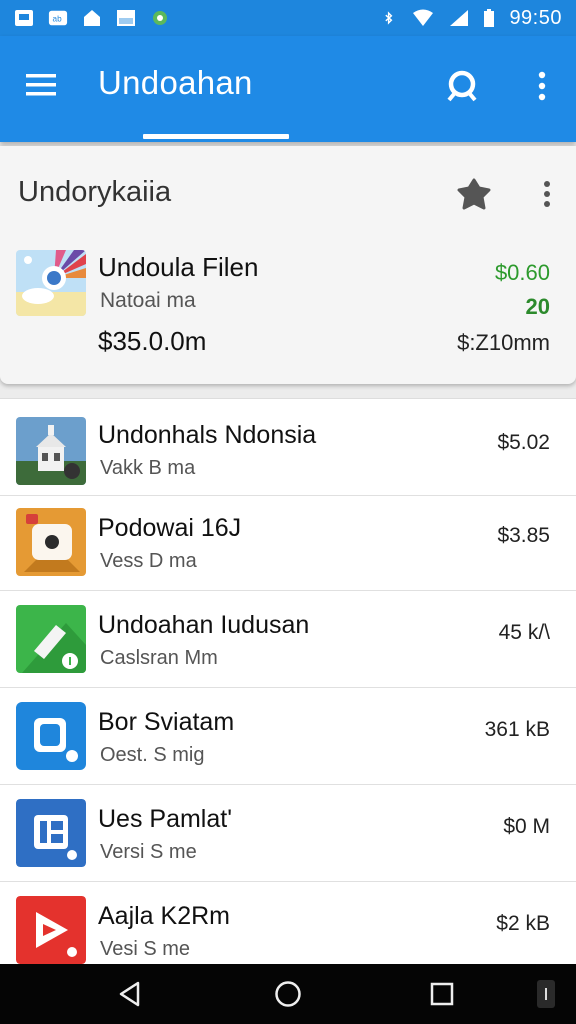 The image size is (576, 1024). I want to click on app-name: Ues Pamlat', so click(165, 819).